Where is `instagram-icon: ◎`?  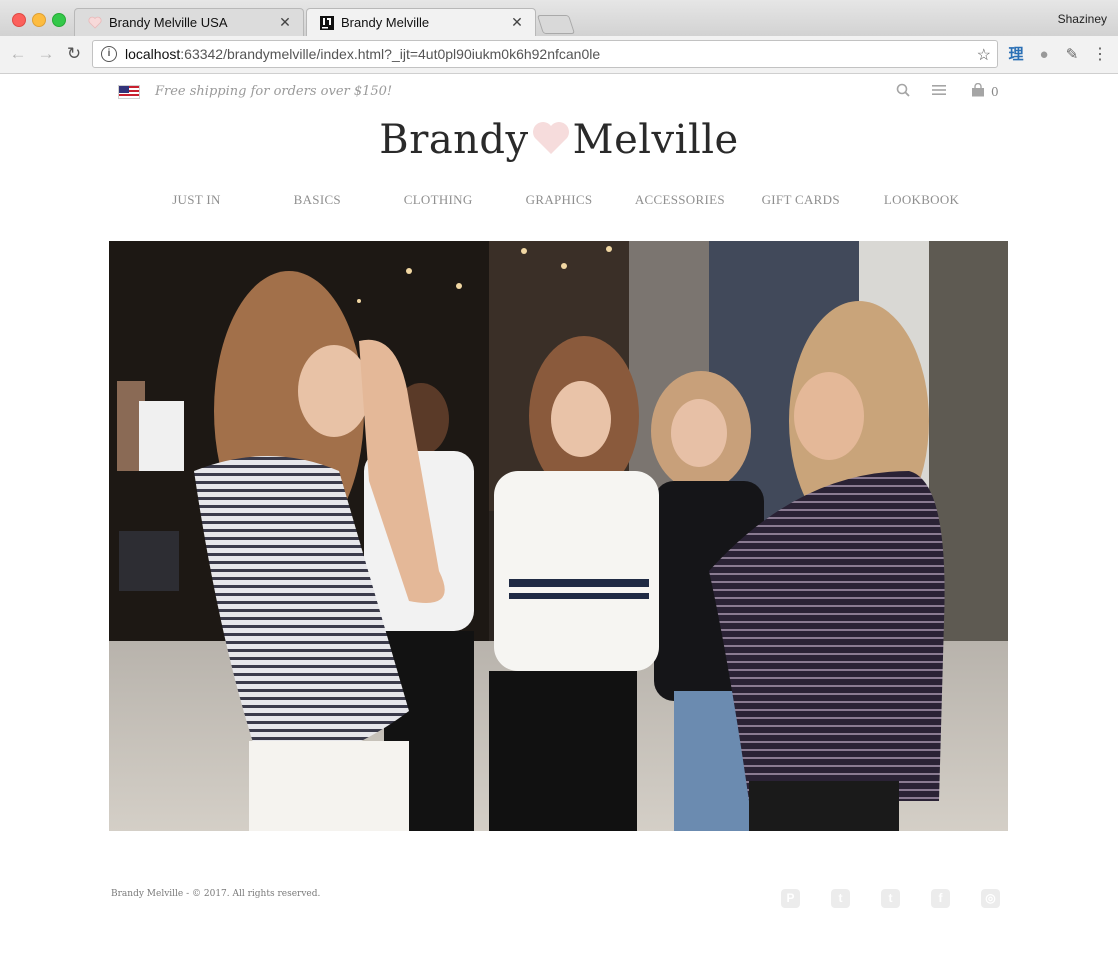
instagram-icon: ◎ is located at coordinates (990, 898).